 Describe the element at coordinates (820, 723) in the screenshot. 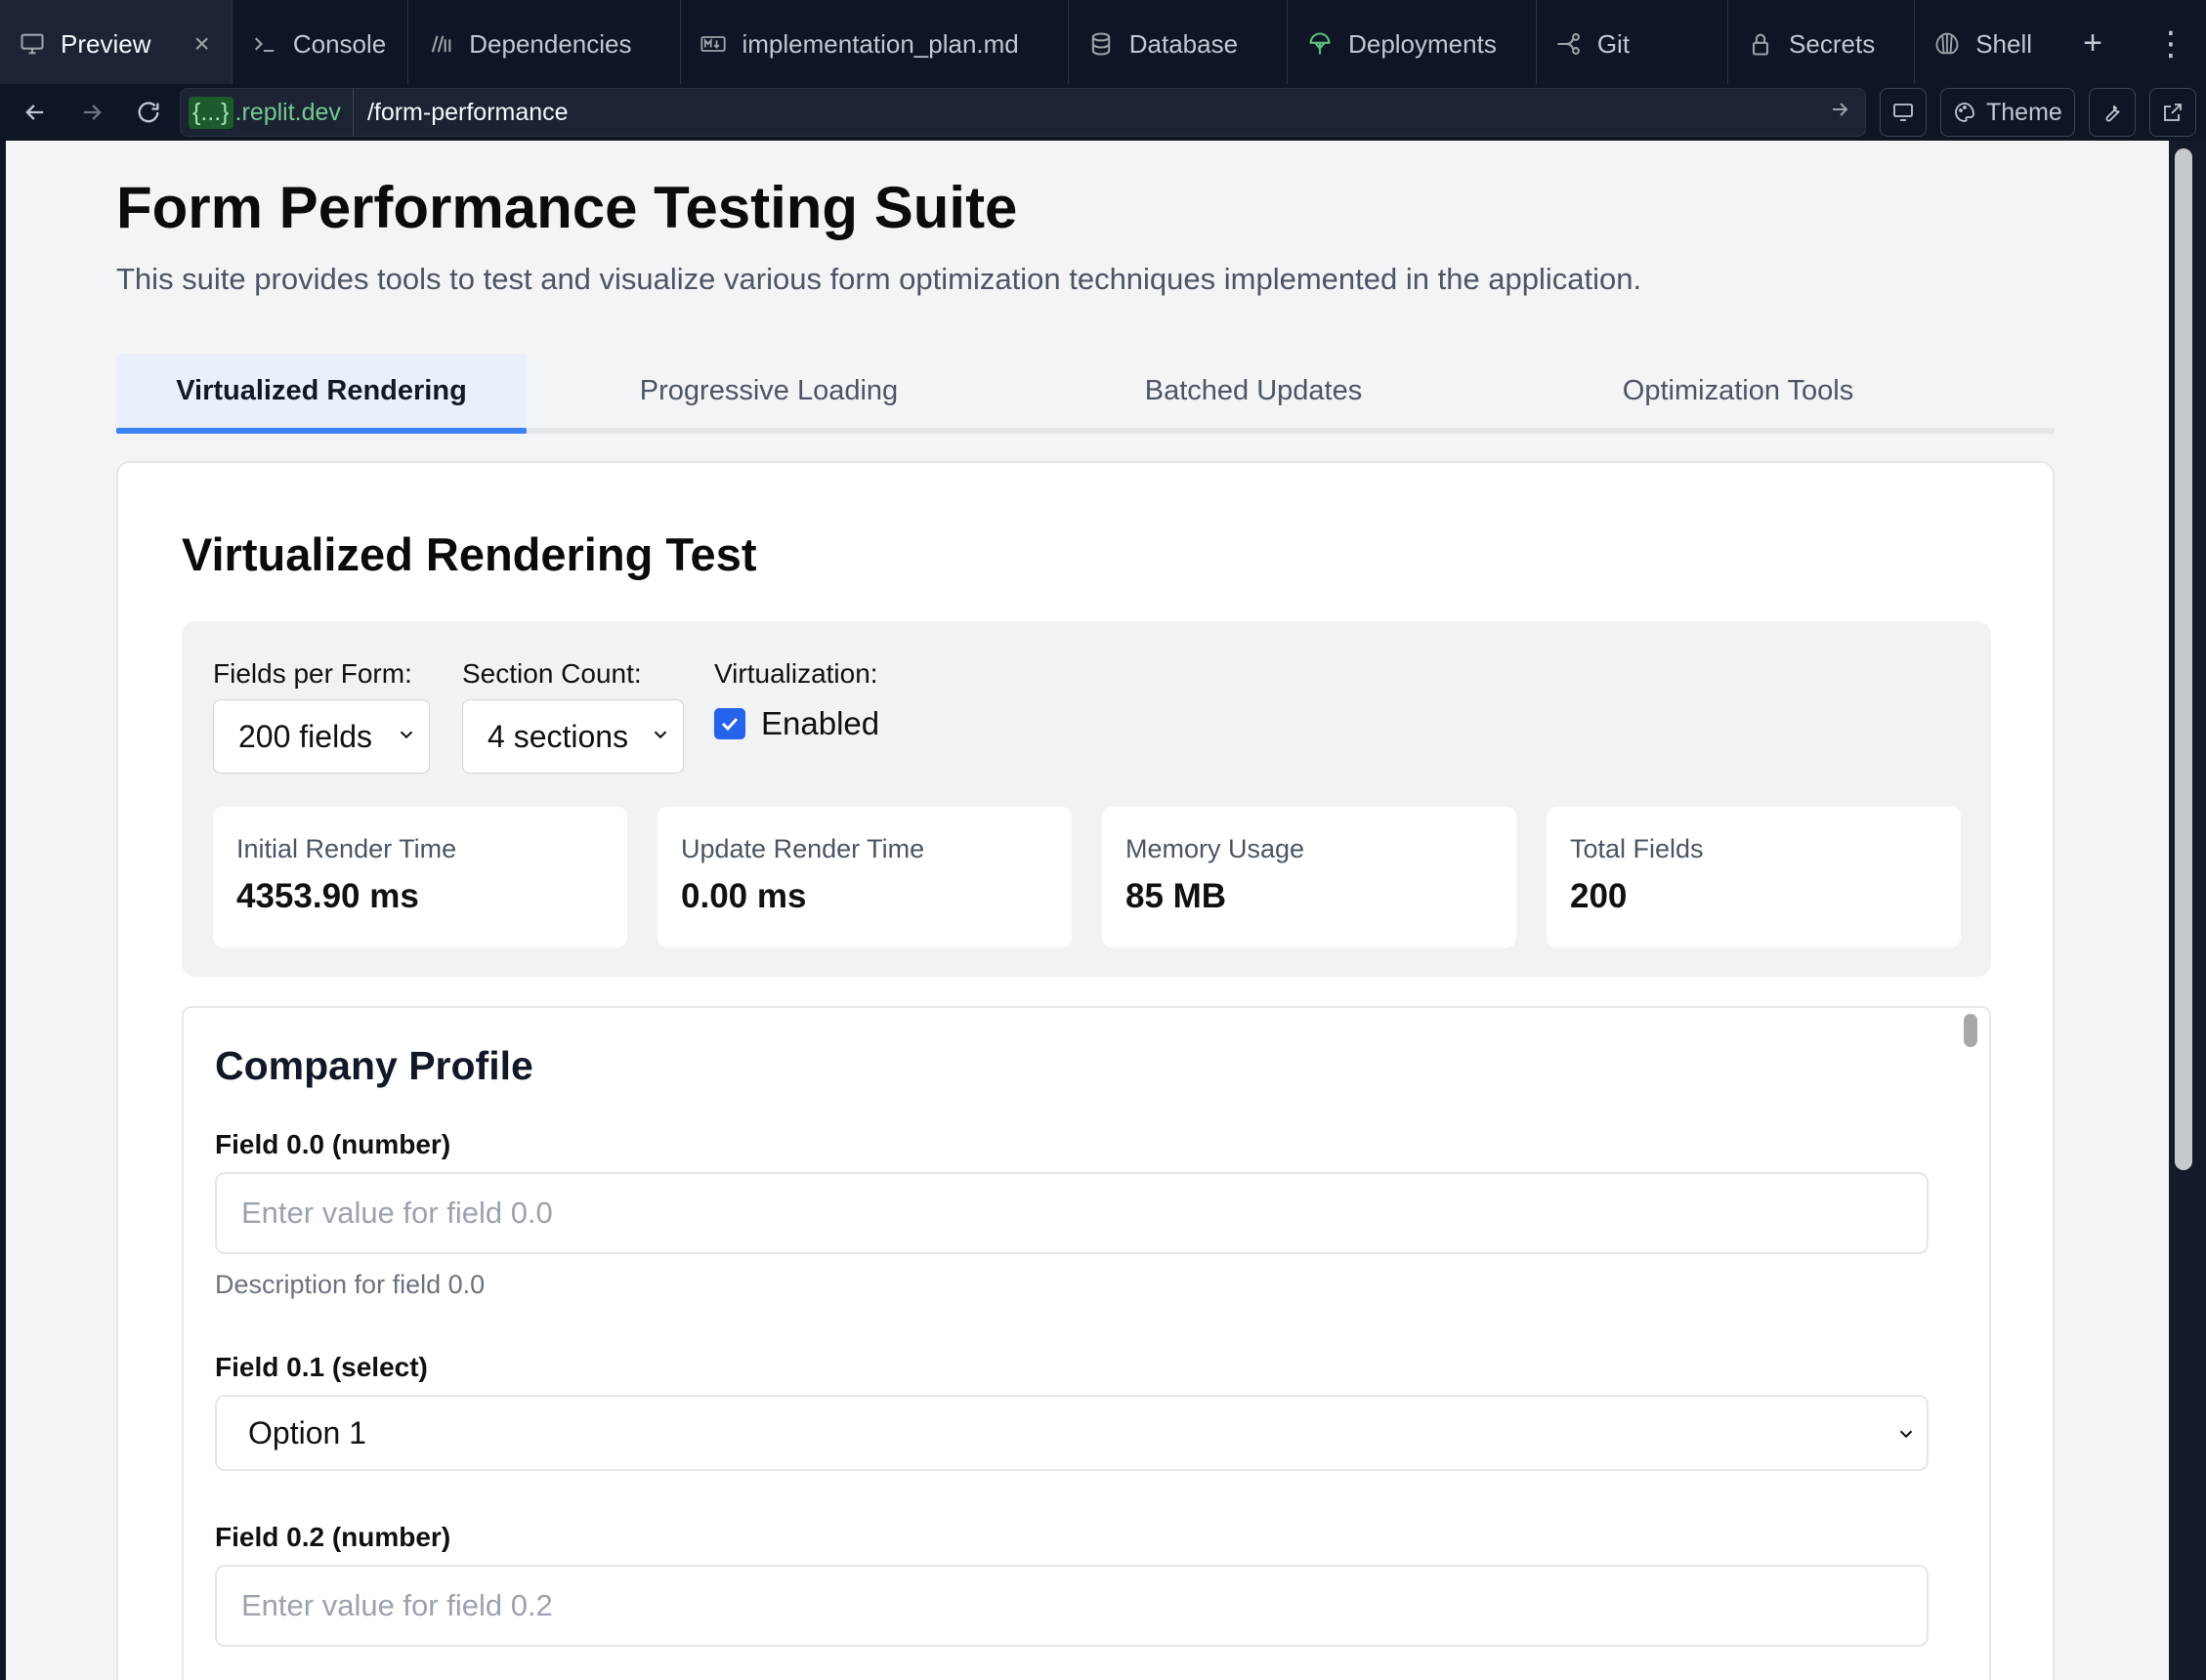

I see `virtualization-checkbox-label: Enabled` at that location.